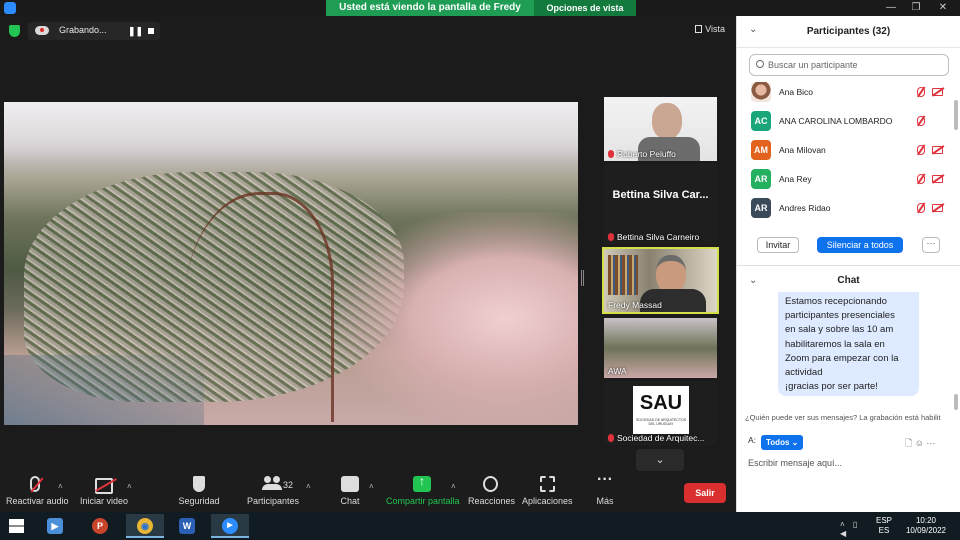 This screenshot has height=540, width=960. What do you see at coordinates (135, 31) in the screenshot?
I see `pause-recording-button: ❚❚` at bounding box center [135, 31].